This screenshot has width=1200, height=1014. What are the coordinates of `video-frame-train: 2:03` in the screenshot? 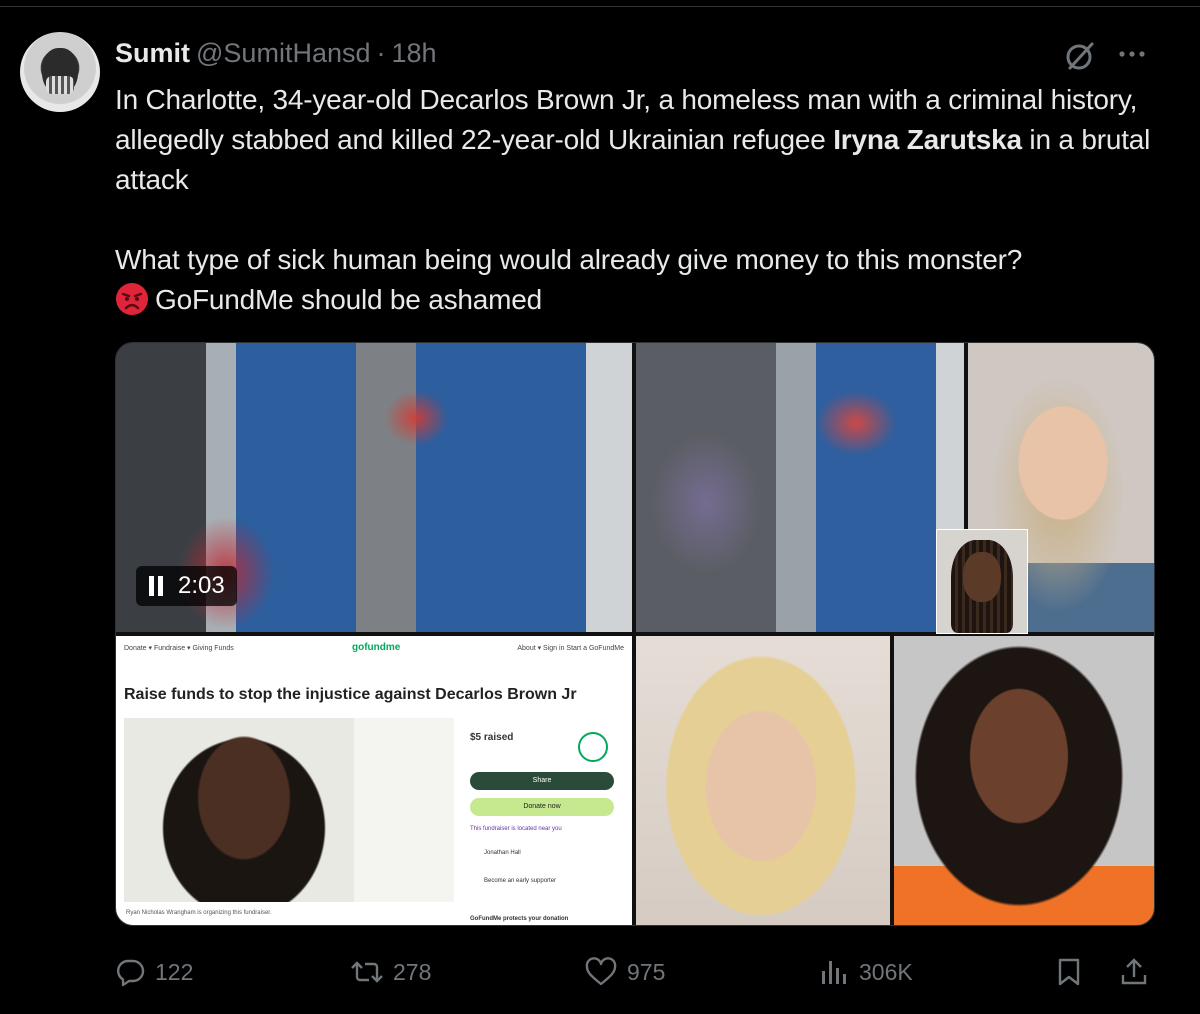 It's located at (374, 487).